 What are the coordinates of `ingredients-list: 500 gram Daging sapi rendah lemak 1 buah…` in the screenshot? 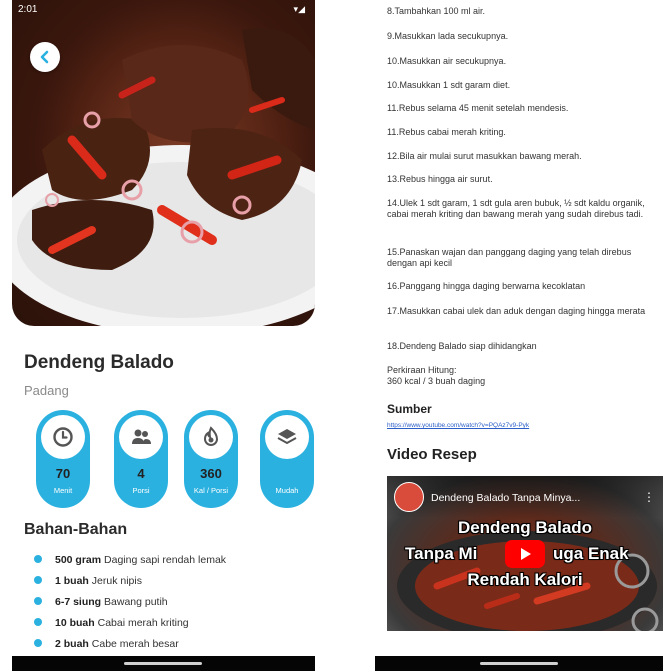 It's located at (174, 604).